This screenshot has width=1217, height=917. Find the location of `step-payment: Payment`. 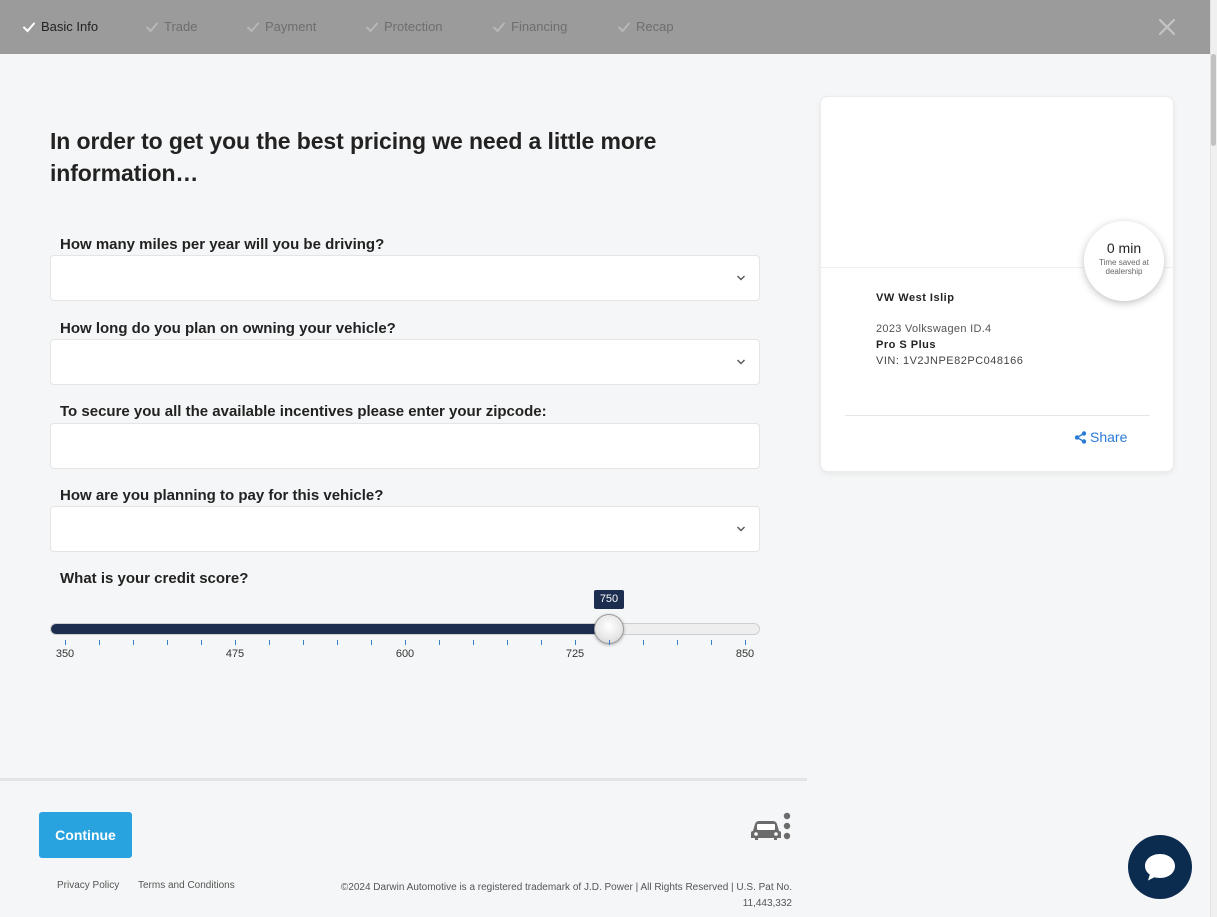

step-payment: Payment is located at coordinates (281, 26).